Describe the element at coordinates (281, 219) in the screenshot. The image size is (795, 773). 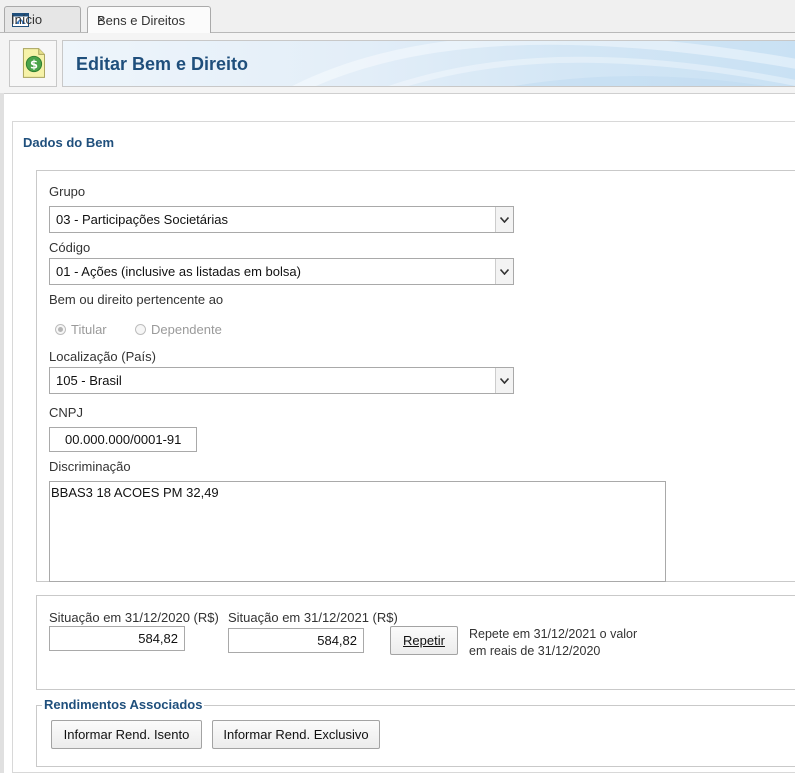
I see `grupo-select: 03 - Participações Societárias` at that location.